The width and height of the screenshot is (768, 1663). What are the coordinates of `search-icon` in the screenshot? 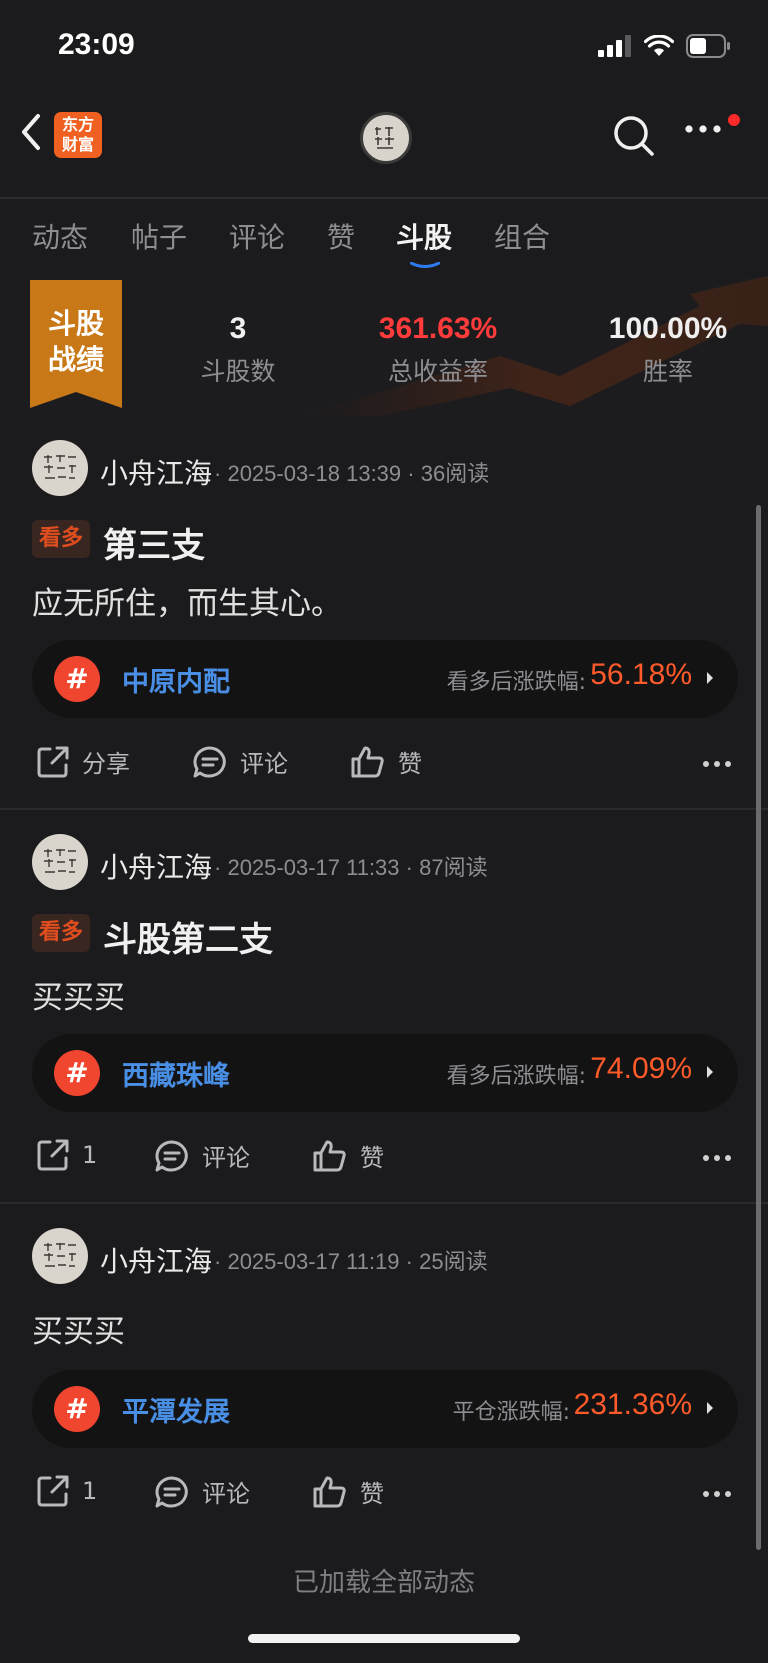 It's located at (634, 136).